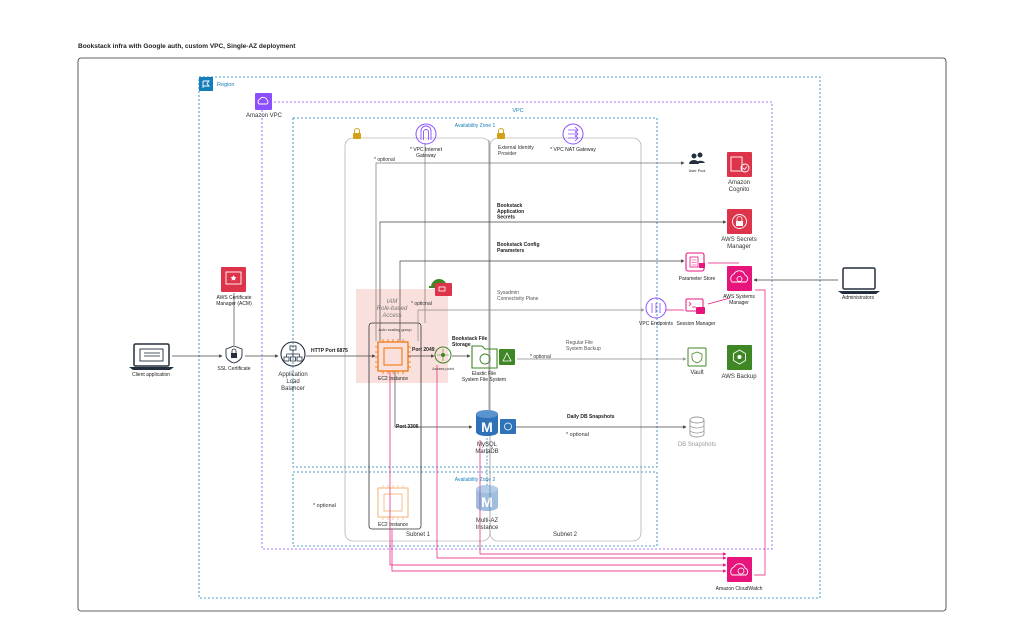  Describe the element at coordinates (739, 377) in the screenshot. I see `aws-backup-label: AWS Backup` at that location.